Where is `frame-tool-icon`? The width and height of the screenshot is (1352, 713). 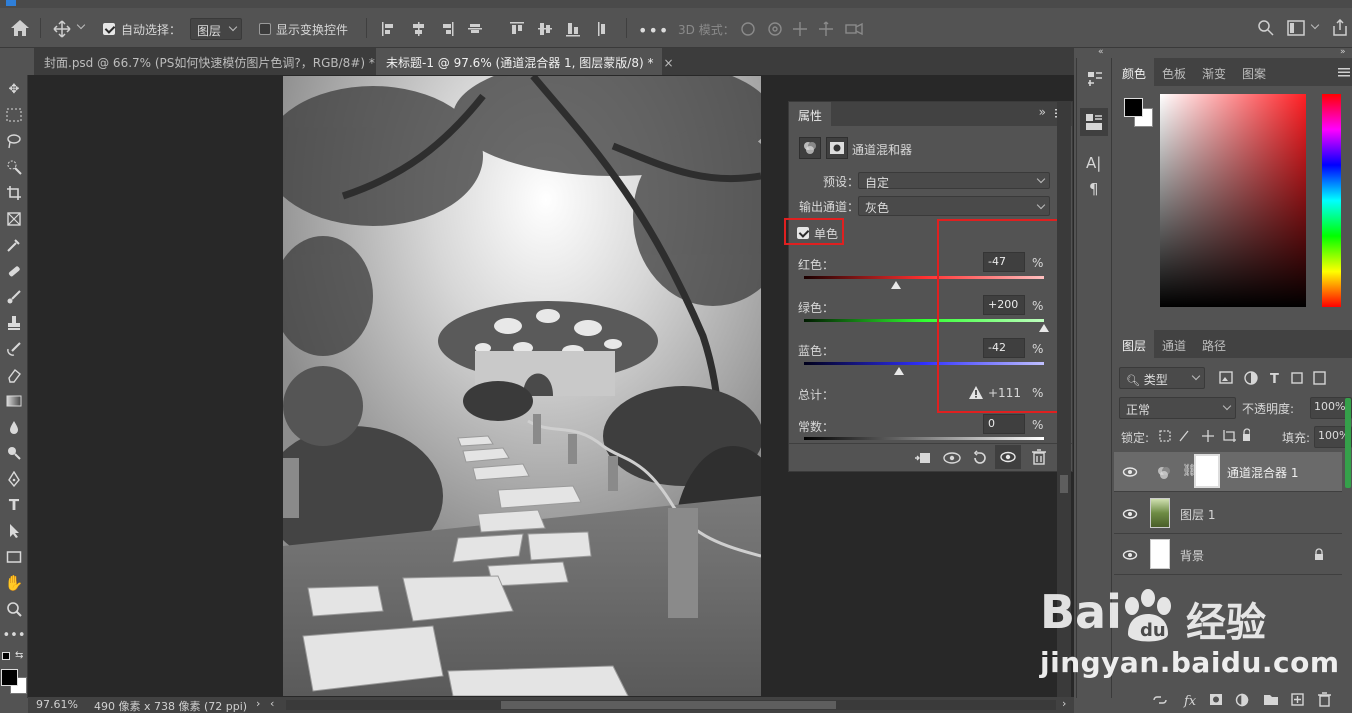
frame-tool-icon is located at coordinates (14, 219).